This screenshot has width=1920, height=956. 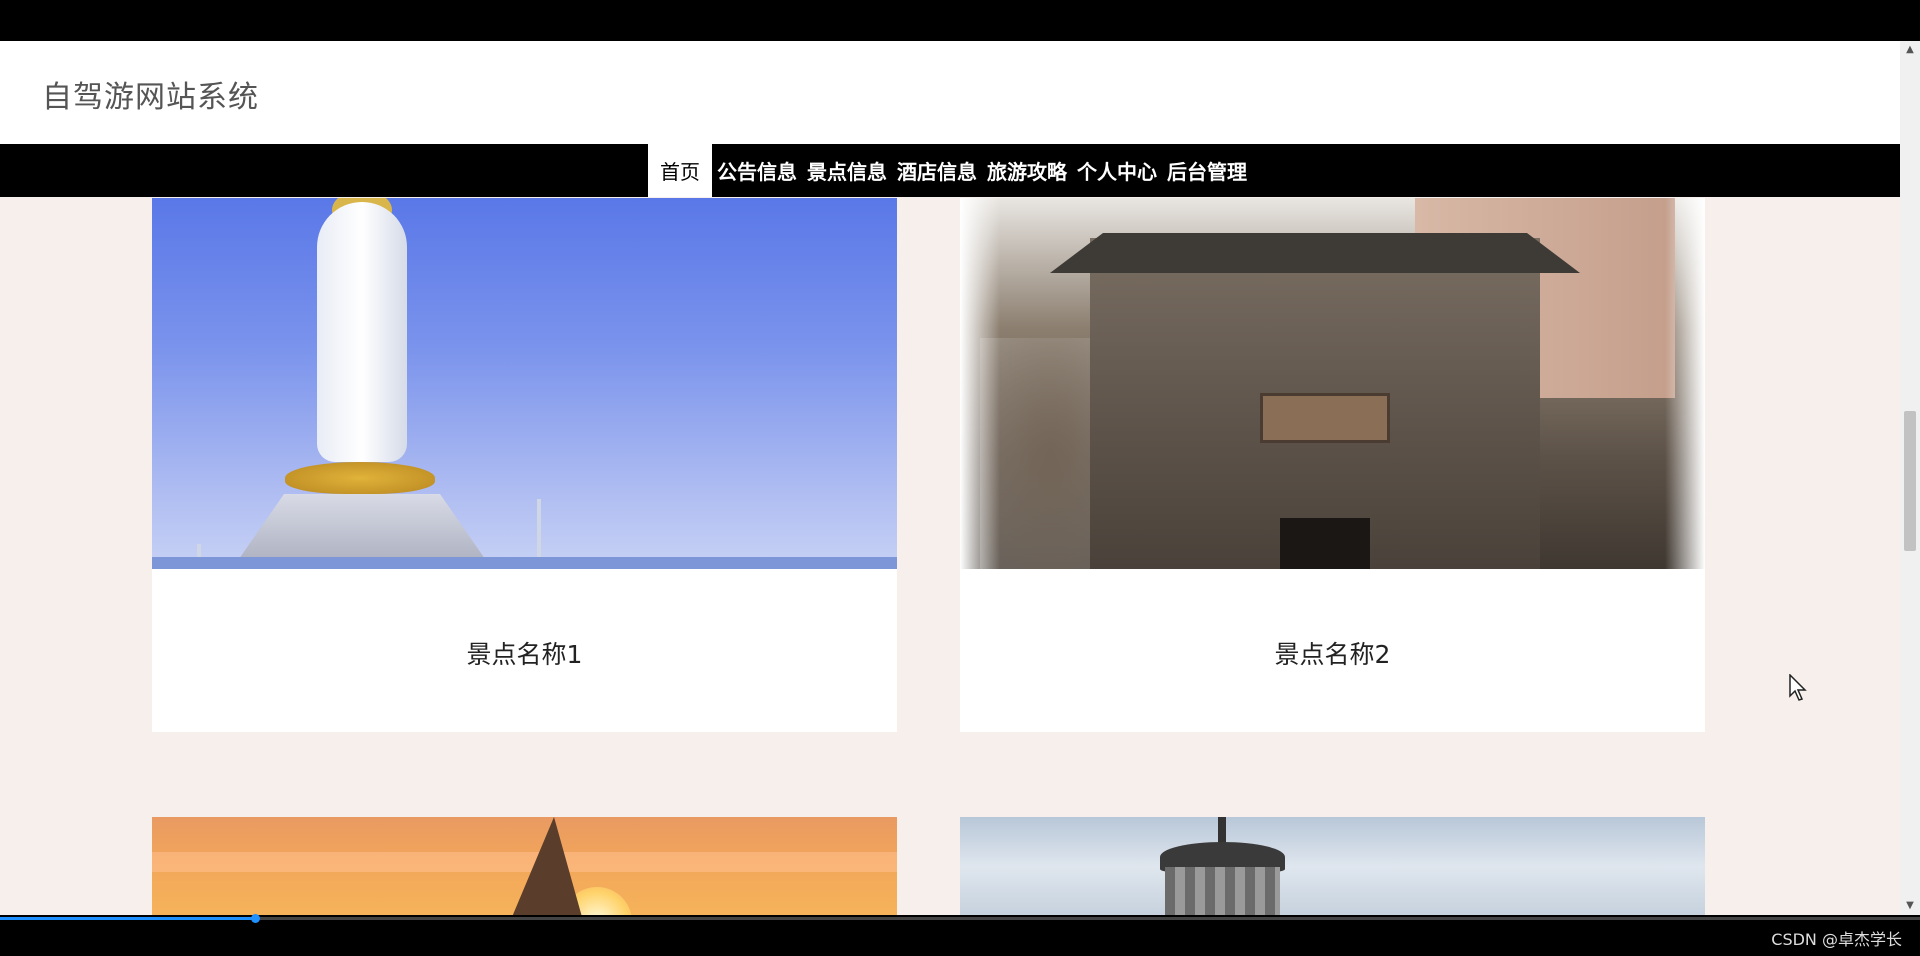 I want to click on vertical-scrollbar: ▲ ▼, so click(x=1910, y=478).